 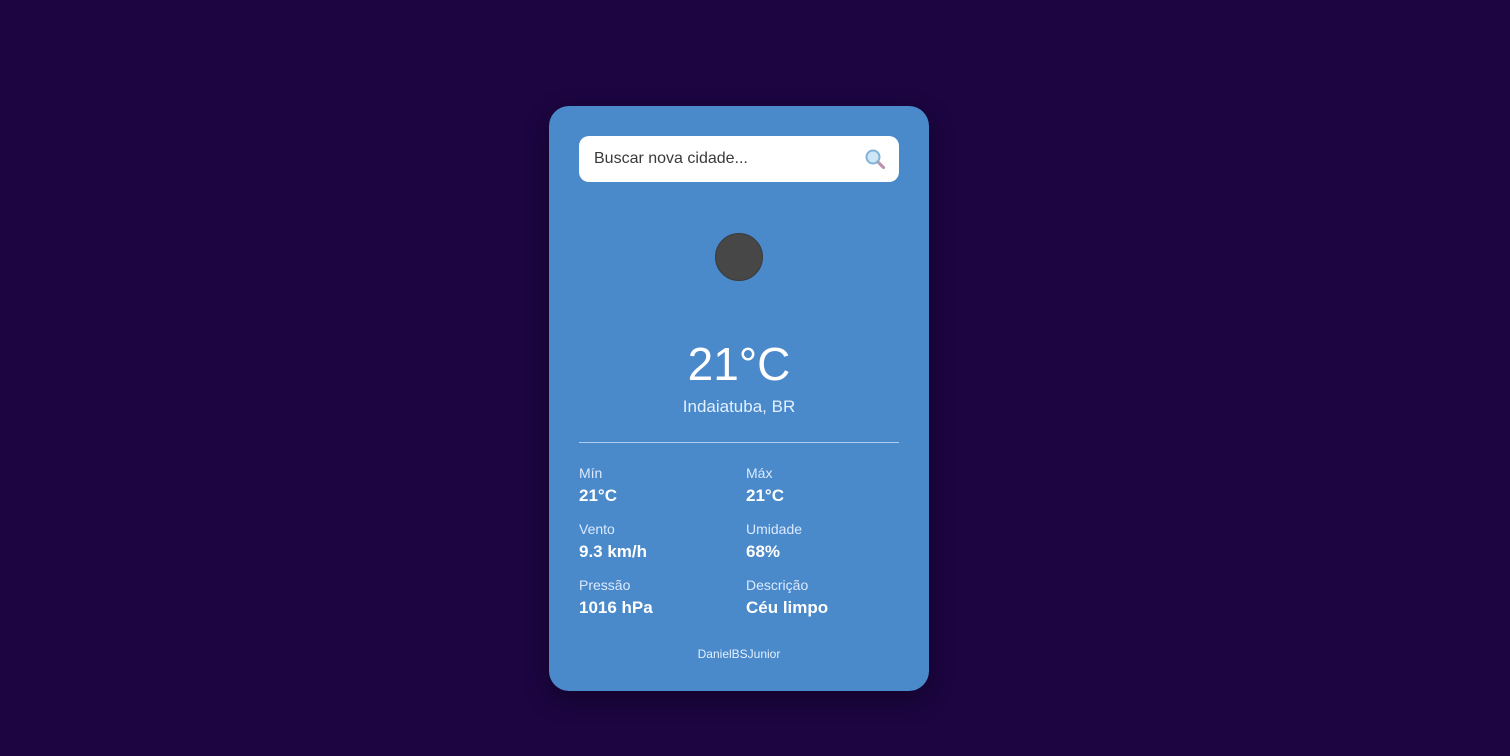 I want to click on stat-max-value: 21°C, so click(x=765, y=495).